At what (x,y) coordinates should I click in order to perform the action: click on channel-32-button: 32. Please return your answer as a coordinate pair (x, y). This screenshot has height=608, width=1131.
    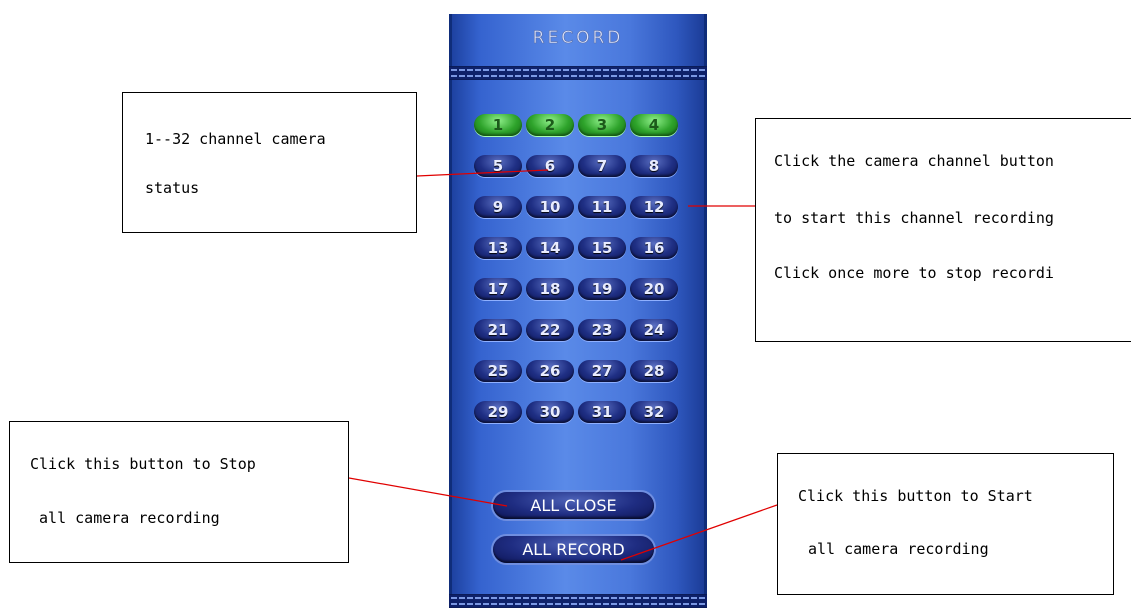
    Looking at the image, I should click on (654, 412).